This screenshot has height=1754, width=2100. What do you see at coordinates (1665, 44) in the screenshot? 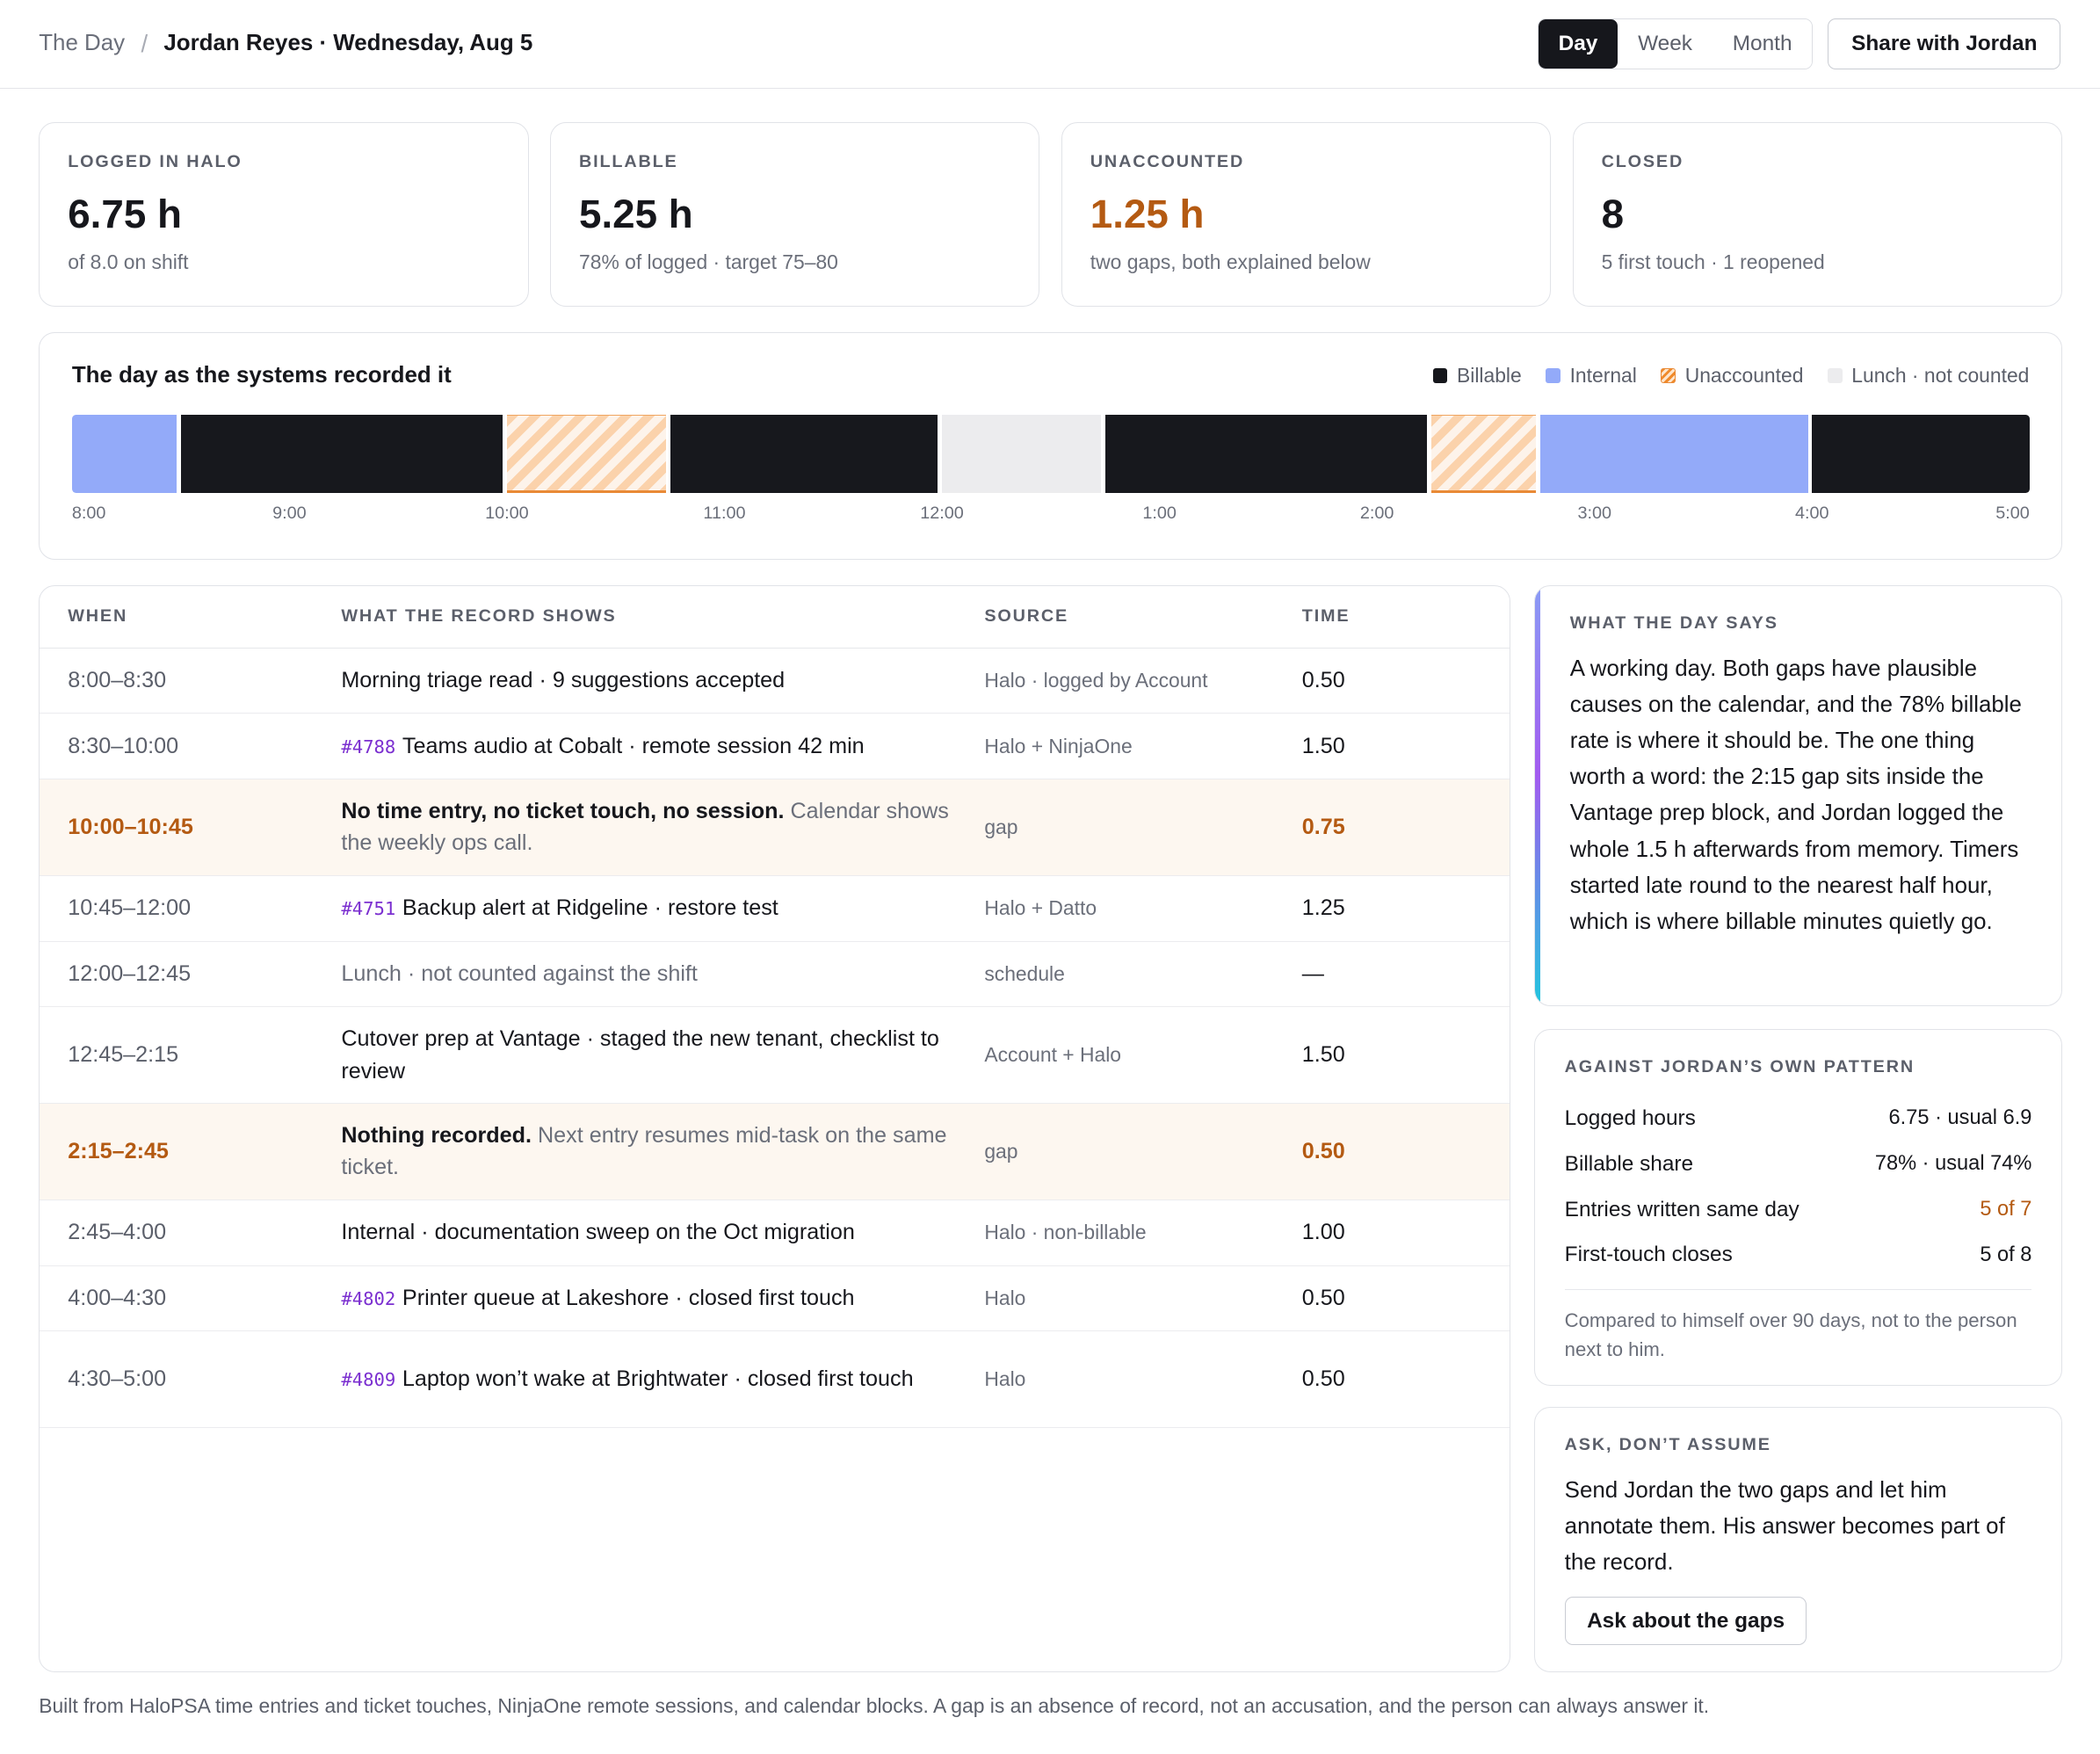
I see `range-week-button: Week` at bounding box center [1665, 44].